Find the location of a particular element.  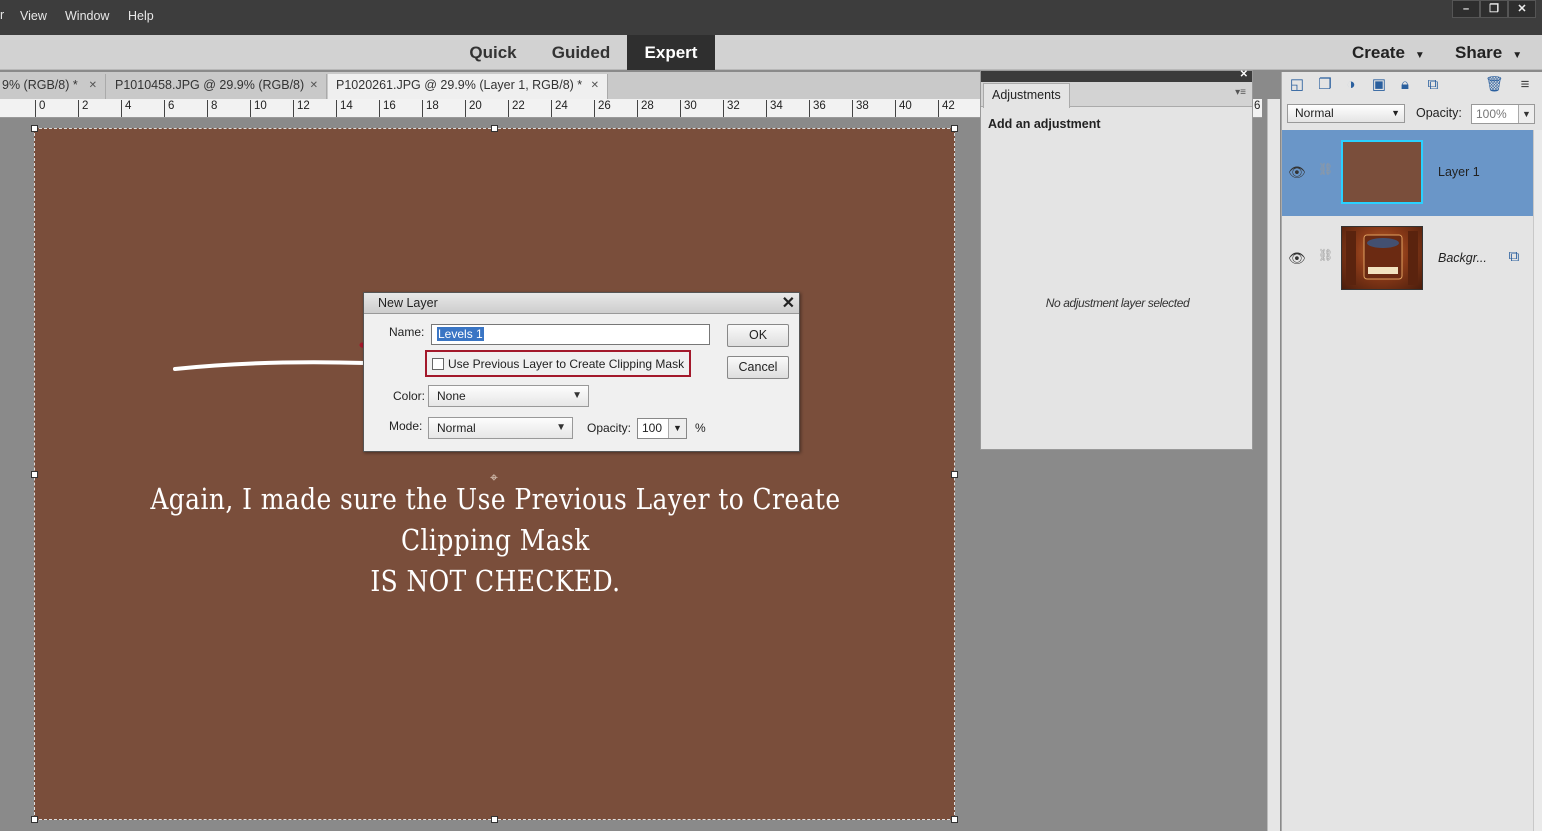

layer-opacity-input: 100% ▼ is located at coordinates (1503, 114).